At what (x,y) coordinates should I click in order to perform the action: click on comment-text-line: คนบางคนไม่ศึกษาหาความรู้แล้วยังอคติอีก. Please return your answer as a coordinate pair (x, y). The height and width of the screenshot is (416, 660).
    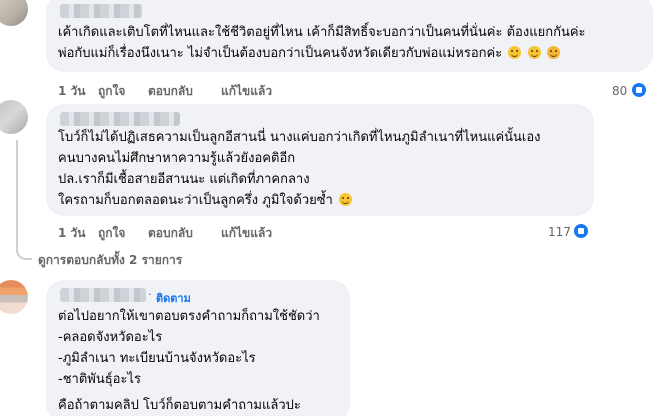
    Looking at the image, I should click on (177, 158).